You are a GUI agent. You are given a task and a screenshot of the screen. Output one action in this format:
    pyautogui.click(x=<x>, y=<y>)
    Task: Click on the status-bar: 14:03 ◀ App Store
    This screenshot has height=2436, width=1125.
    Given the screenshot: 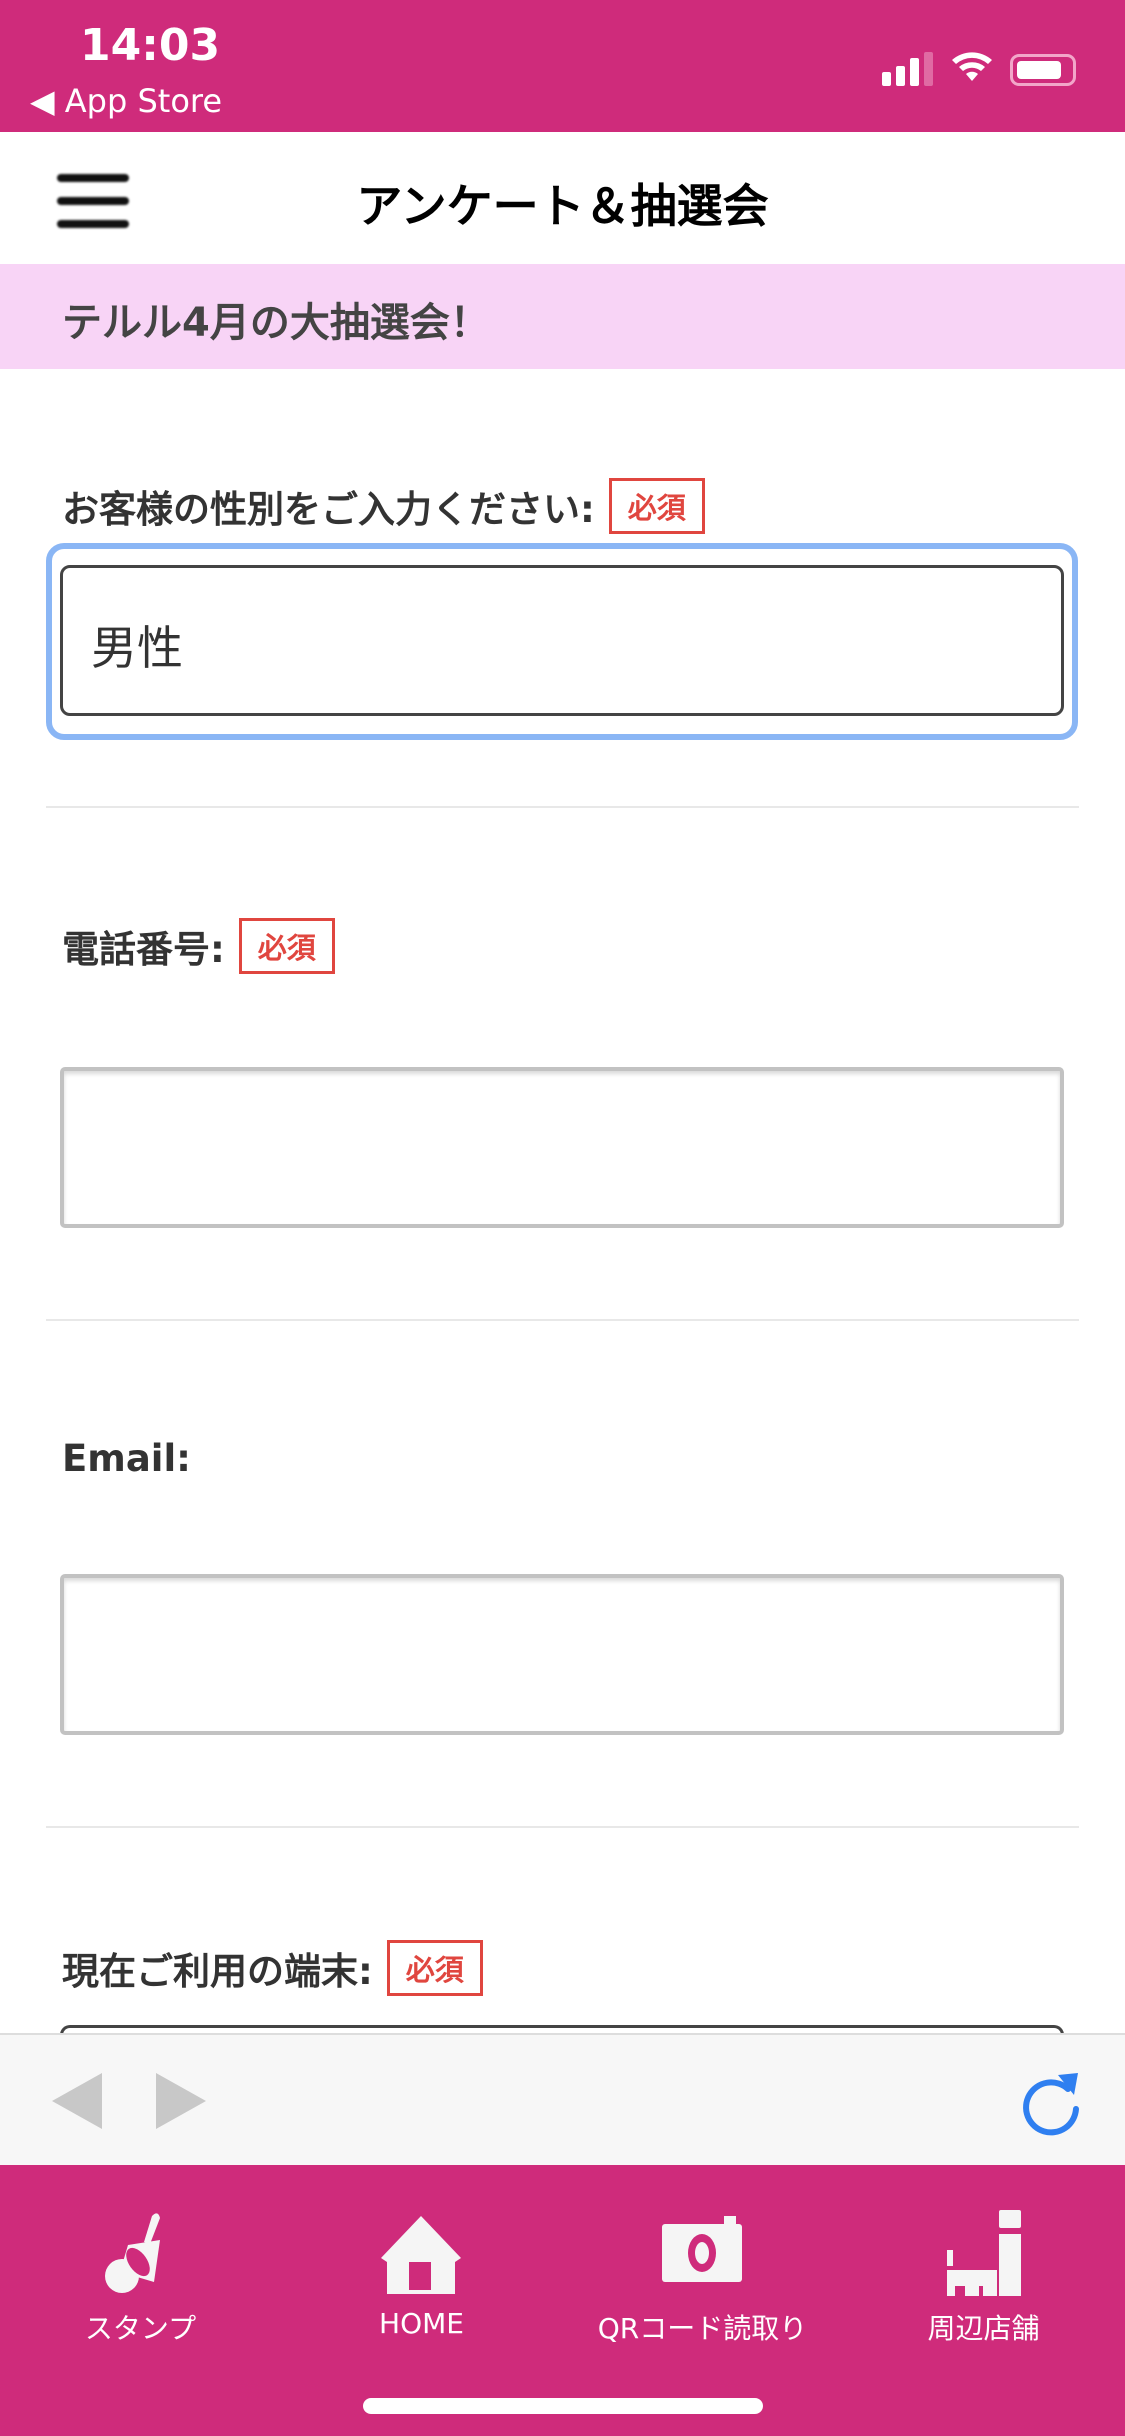 What is the action you would take?
    pyautogui.click(x=562, y=66)
    